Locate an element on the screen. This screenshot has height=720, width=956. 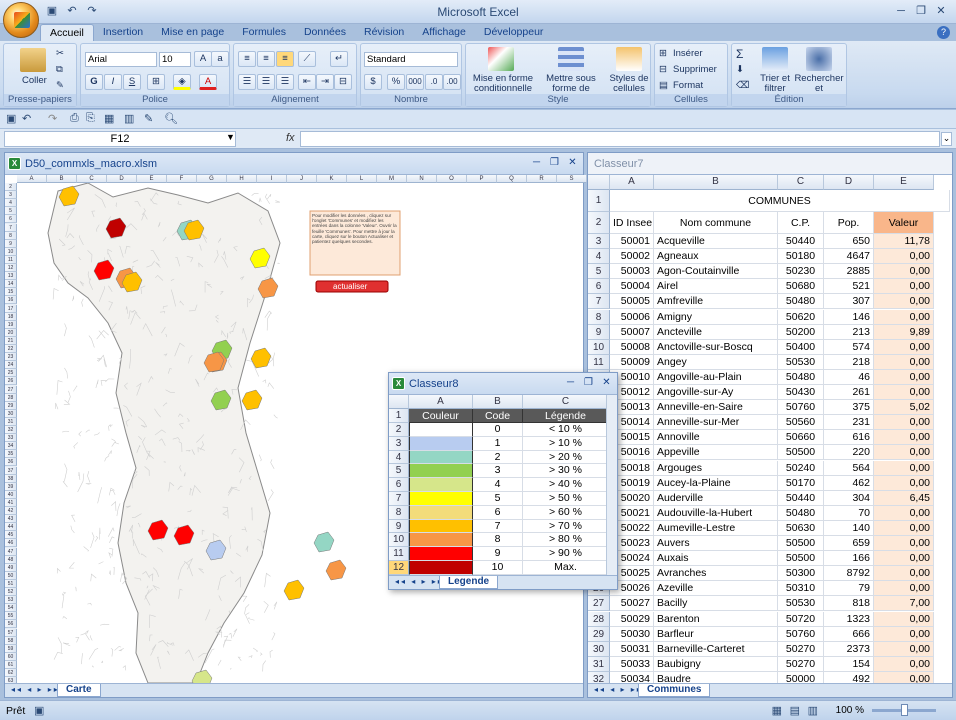
sheet-tab-communes: Communes is located at coordinates (674, 690).